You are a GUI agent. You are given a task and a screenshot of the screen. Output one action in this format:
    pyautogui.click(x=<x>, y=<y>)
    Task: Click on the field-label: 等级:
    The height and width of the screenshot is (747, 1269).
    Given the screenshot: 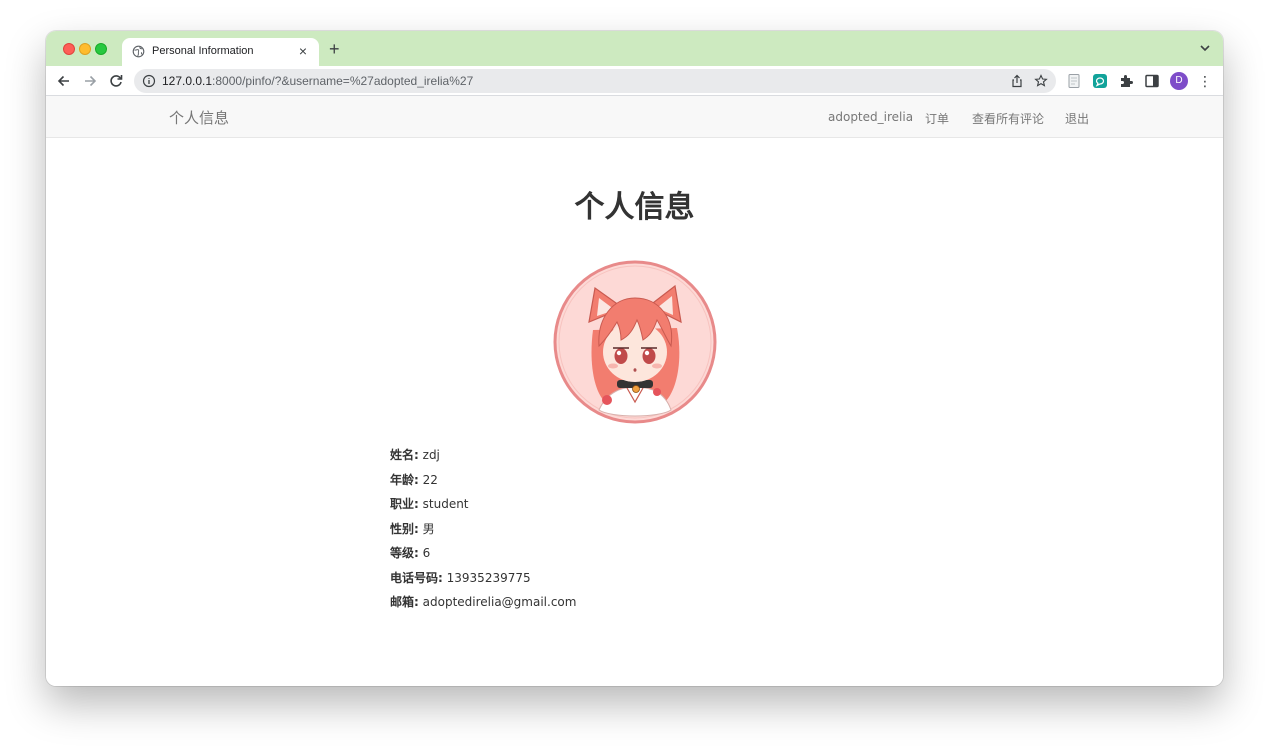 What is the action you would take?
    pyautogui.click(x=404, y=553)
    